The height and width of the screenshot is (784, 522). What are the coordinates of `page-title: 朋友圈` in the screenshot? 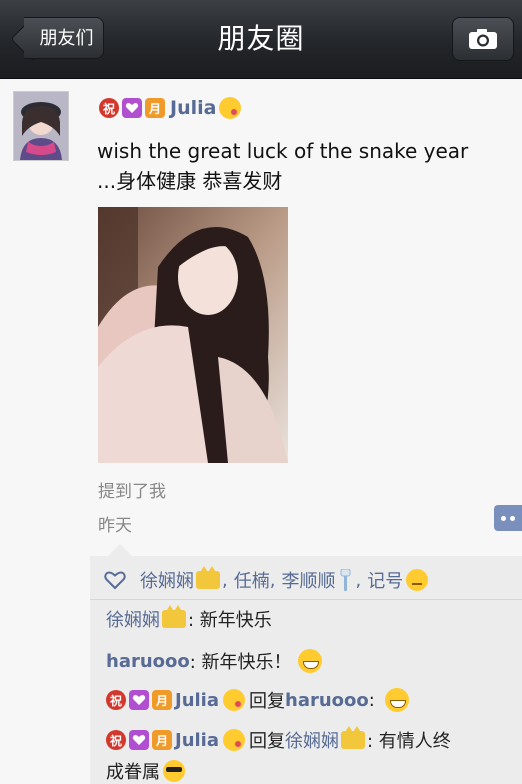 It's located at (261, 38).